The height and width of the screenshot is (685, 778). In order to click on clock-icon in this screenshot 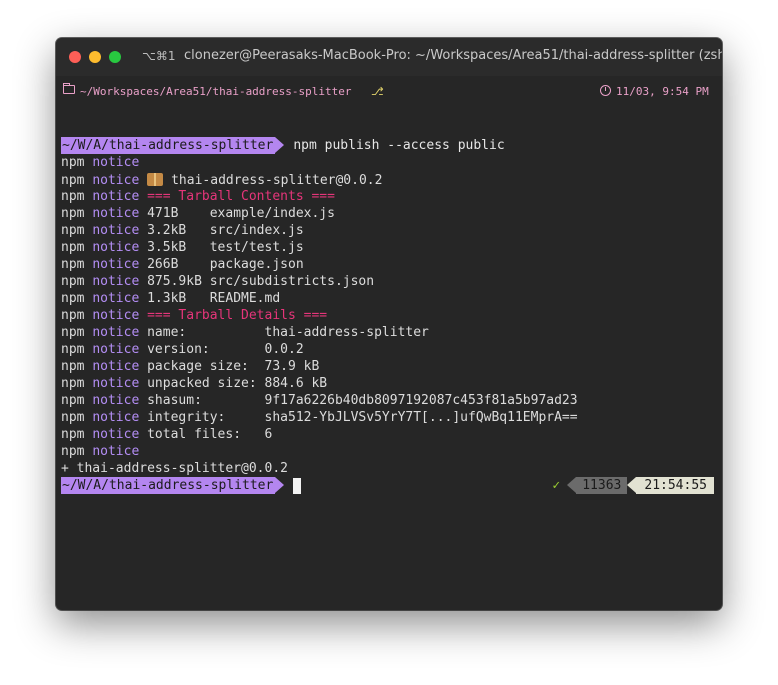, I will do `click(605, 90)`.